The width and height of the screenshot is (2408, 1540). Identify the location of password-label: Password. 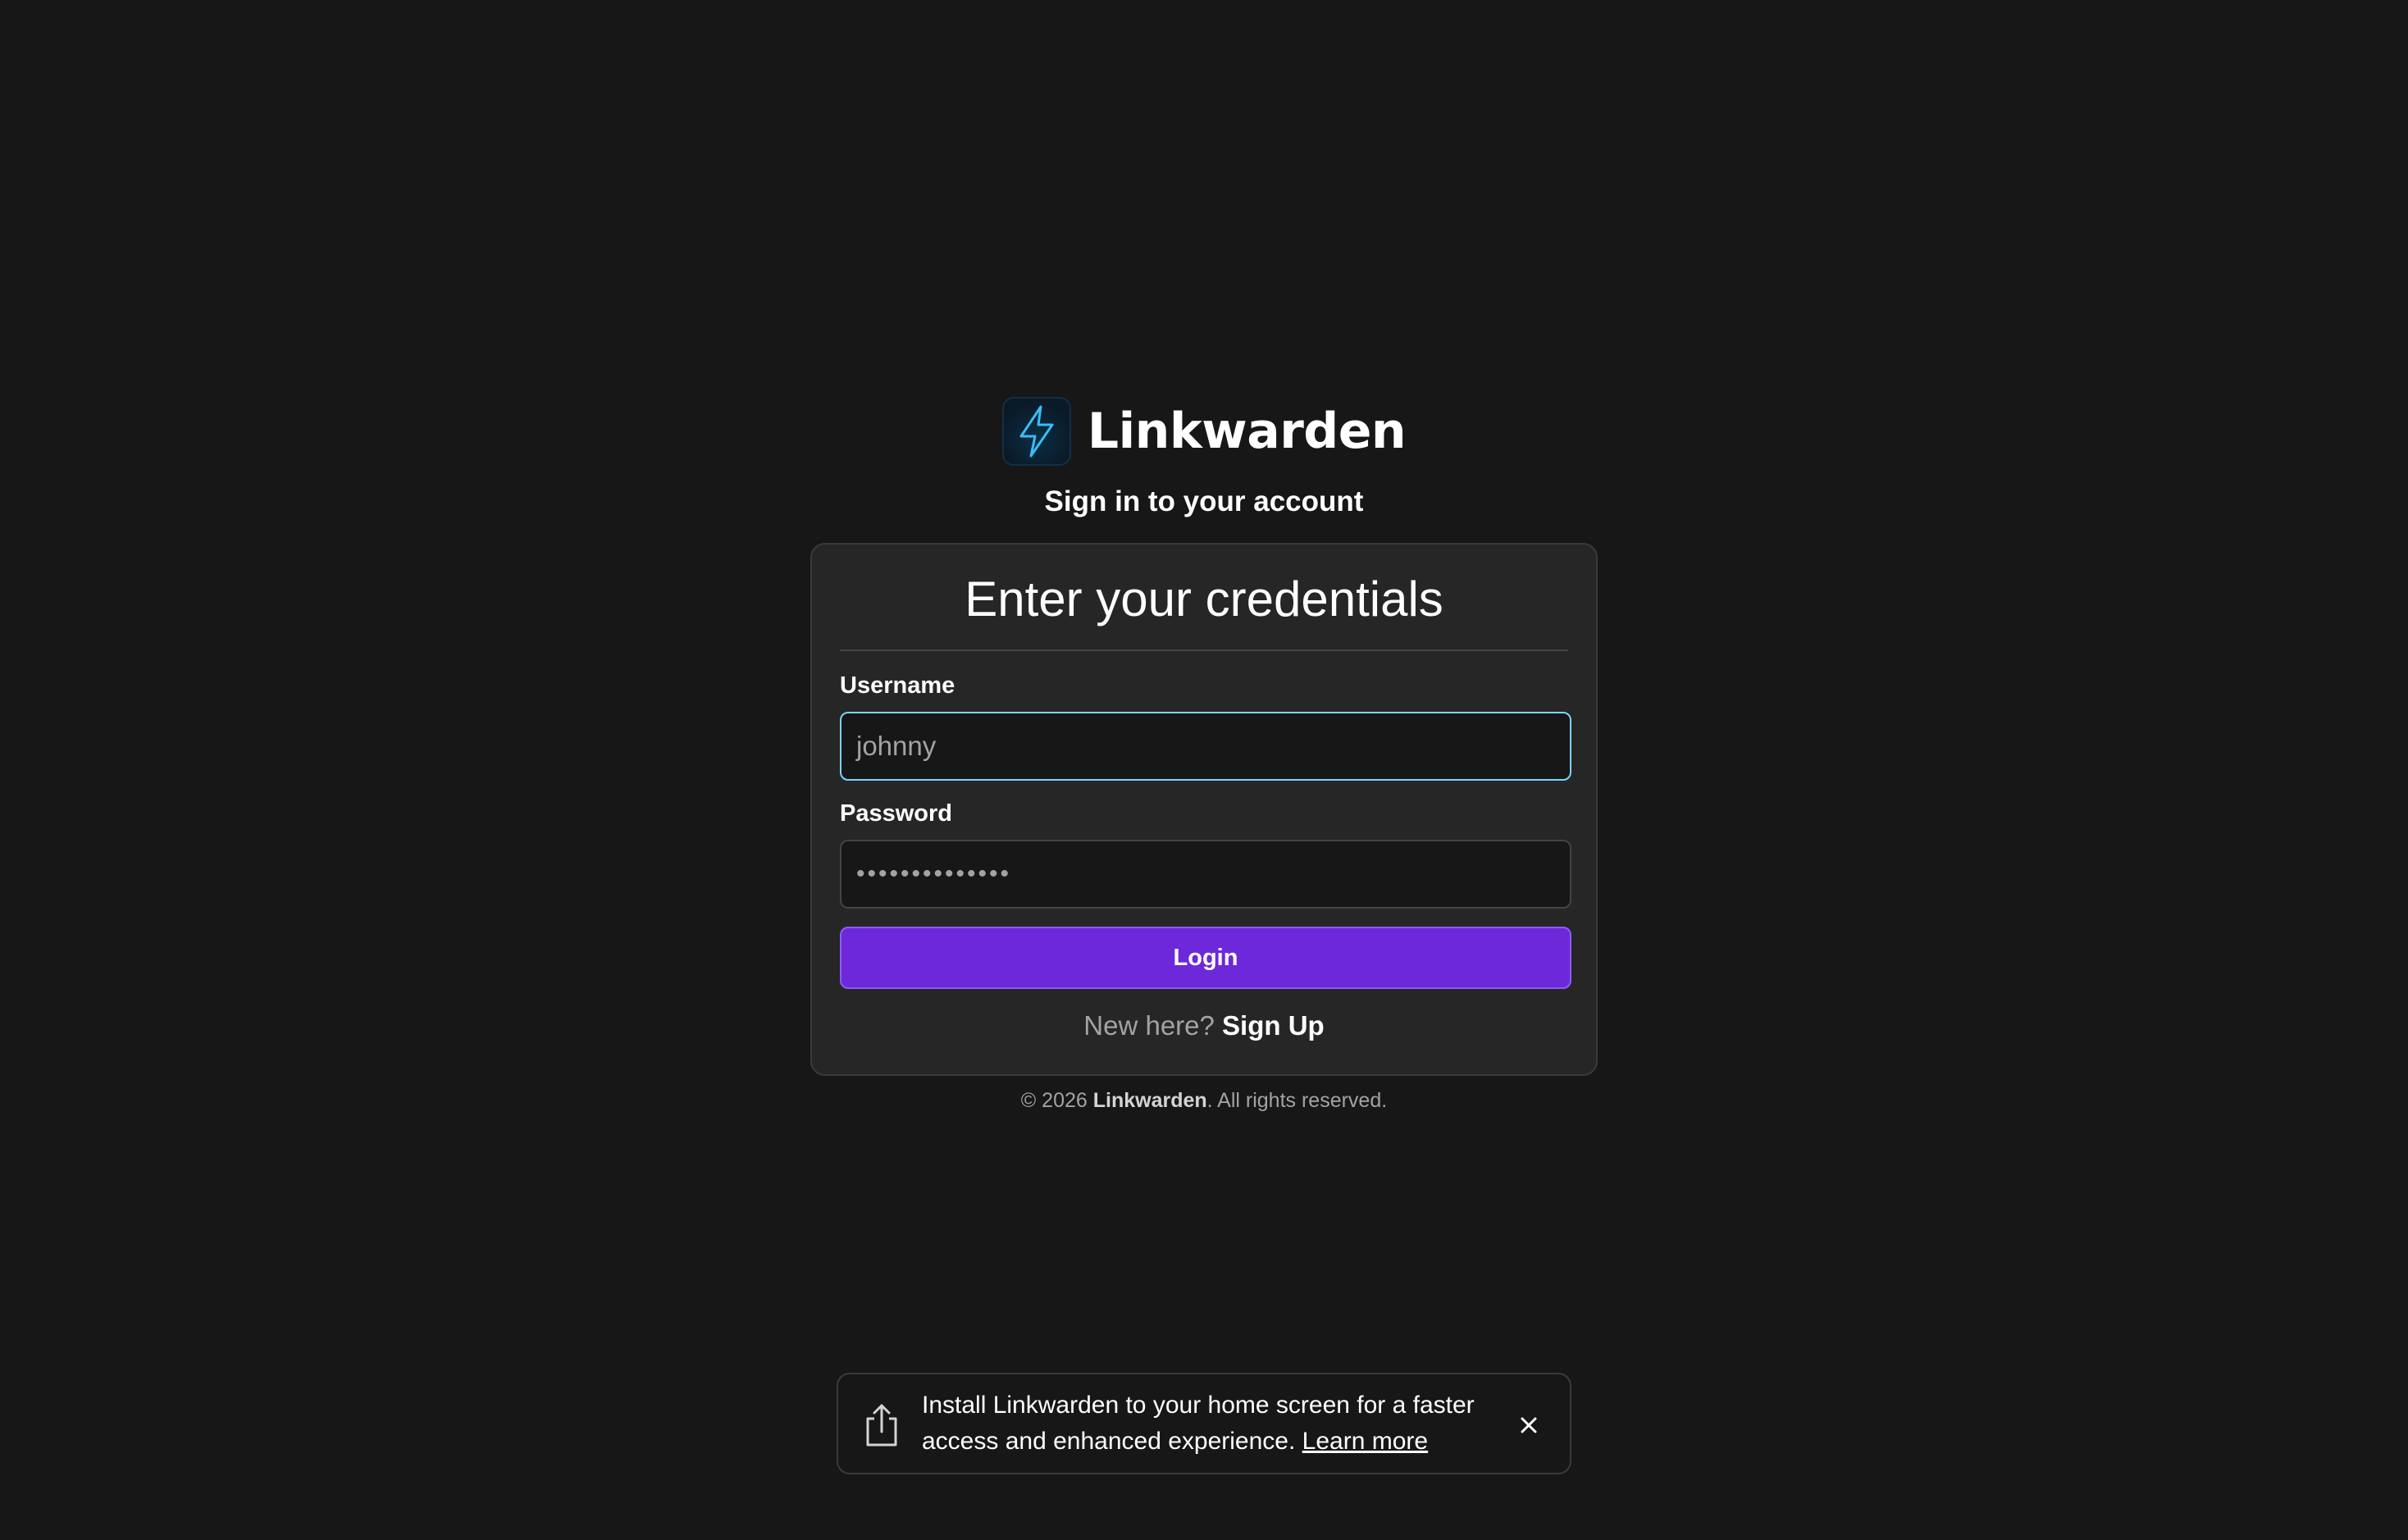
(896, 813).